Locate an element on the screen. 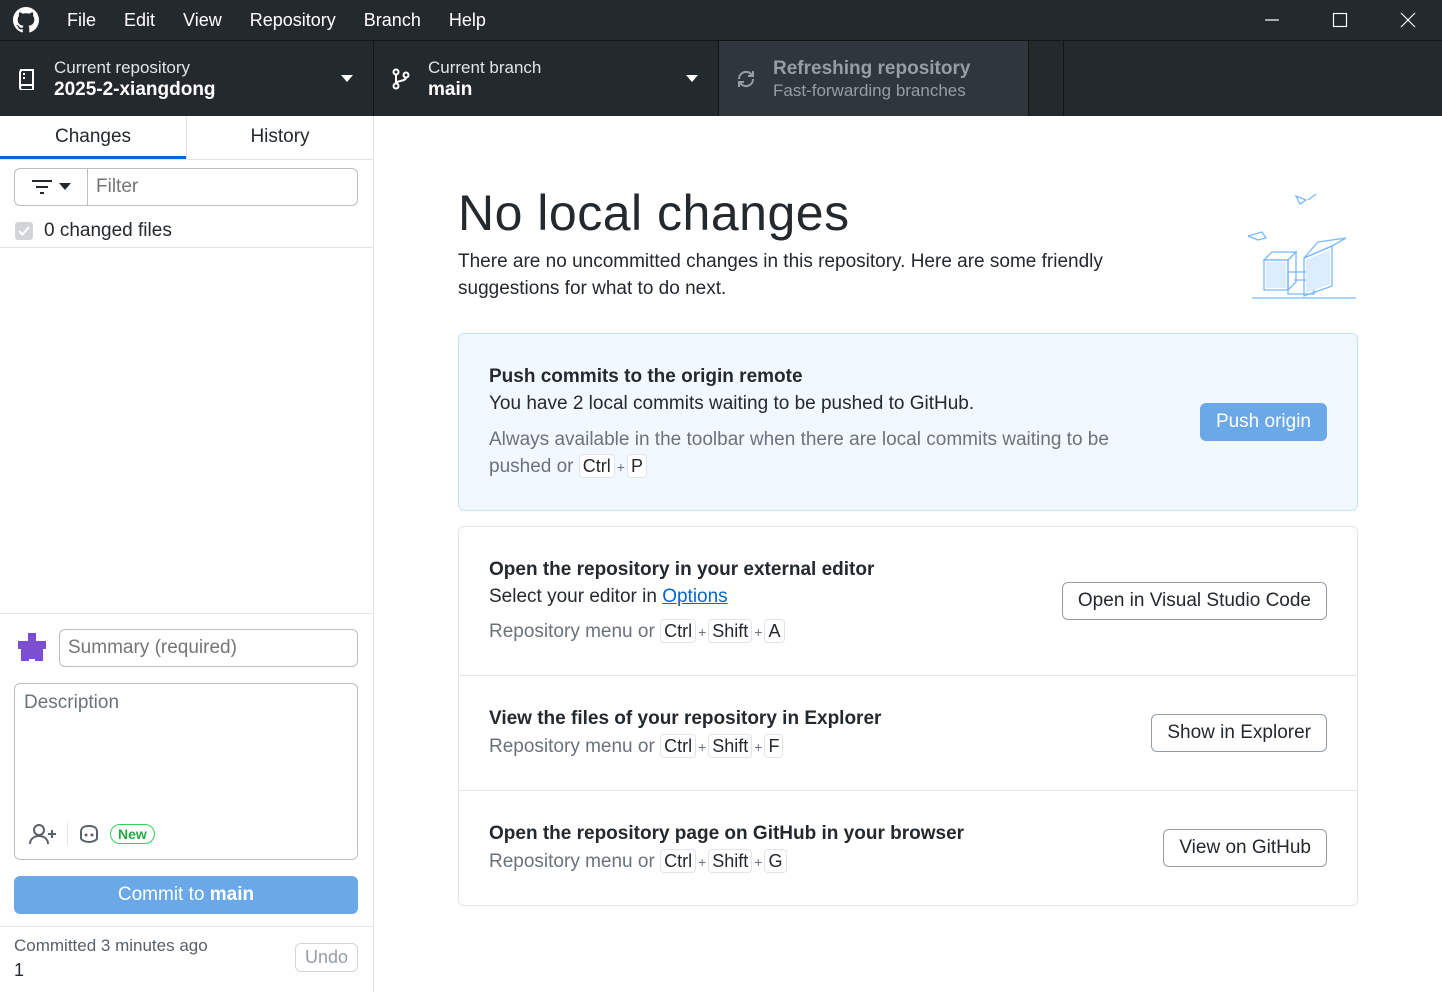 The width and height of the screenshot is (1442, 992). summary-input is located at coordinates (208, 648).